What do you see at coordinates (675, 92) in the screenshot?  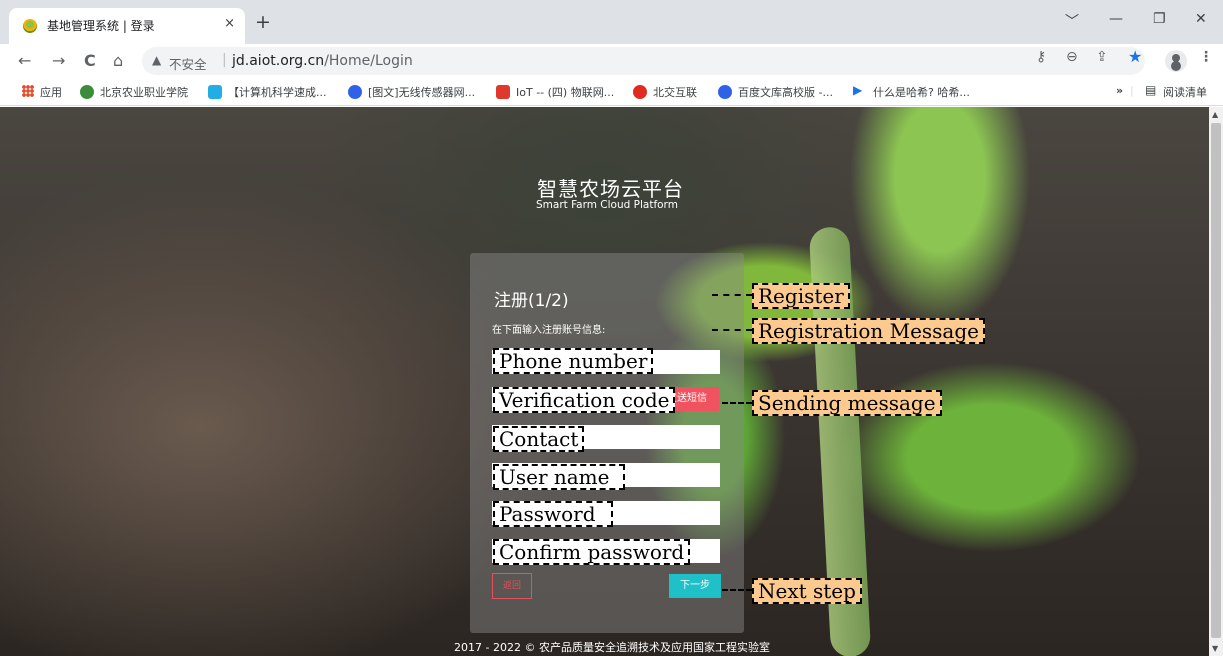 I see `bookmark-5: 北交互联` at bounding box center [675, 92].